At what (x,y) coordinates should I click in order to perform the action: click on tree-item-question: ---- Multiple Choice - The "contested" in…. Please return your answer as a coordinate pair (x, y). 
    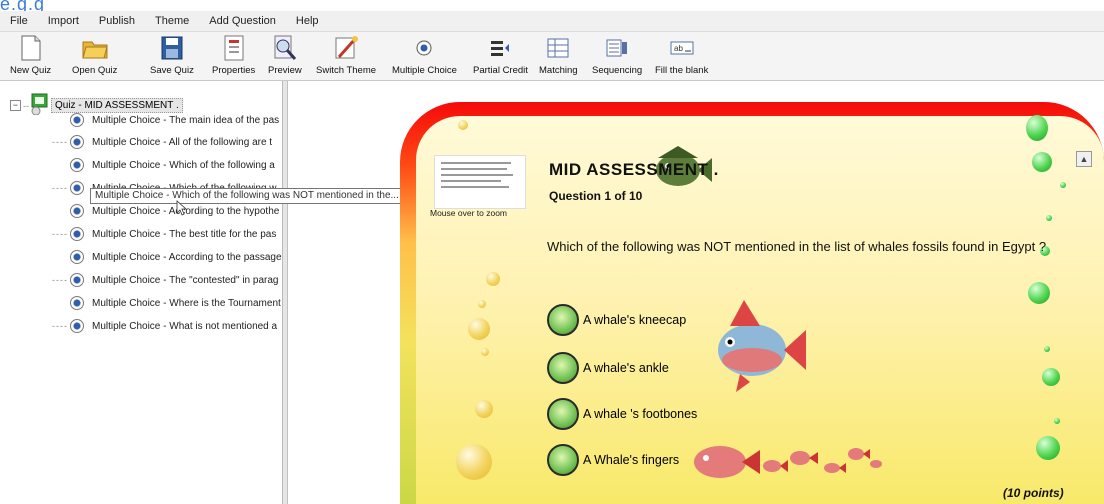
    Looking at the image, I should click on (165, 280).